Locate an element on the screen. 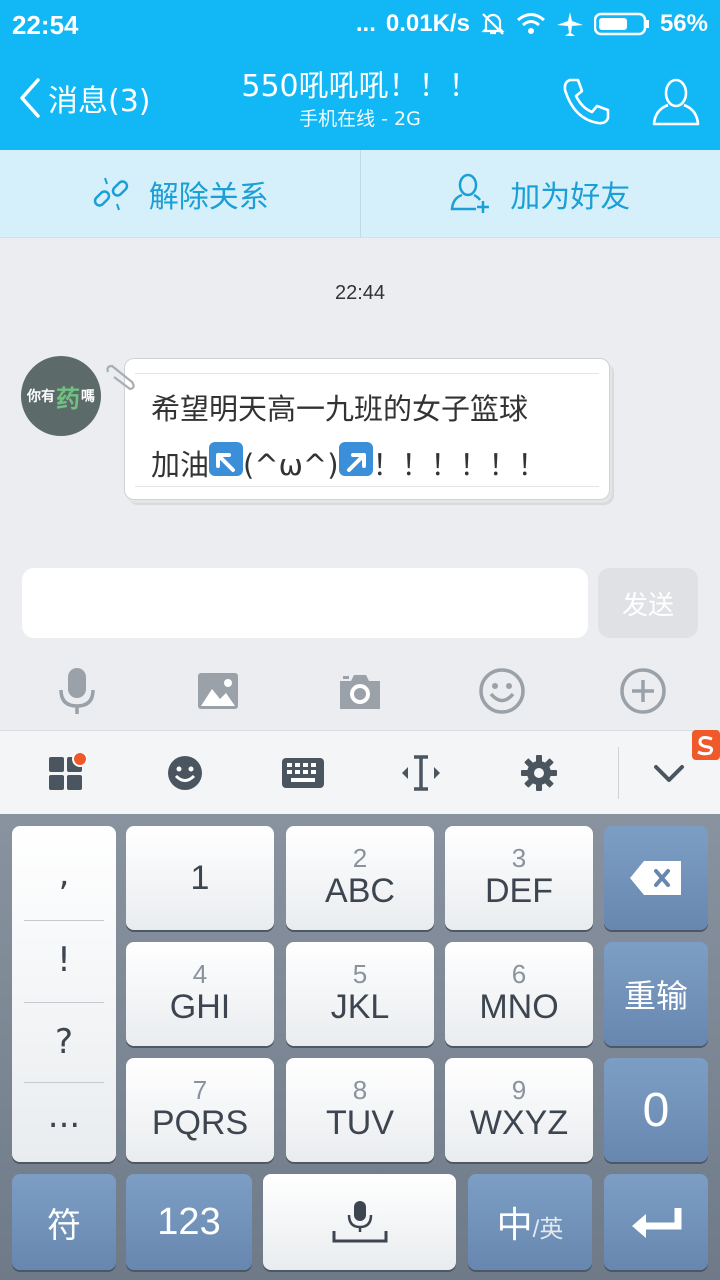 This screenshot has height=1280, width=720. message-line-1: 希望明天高一九班的女子篮球 is located at coordinates (340, 409).